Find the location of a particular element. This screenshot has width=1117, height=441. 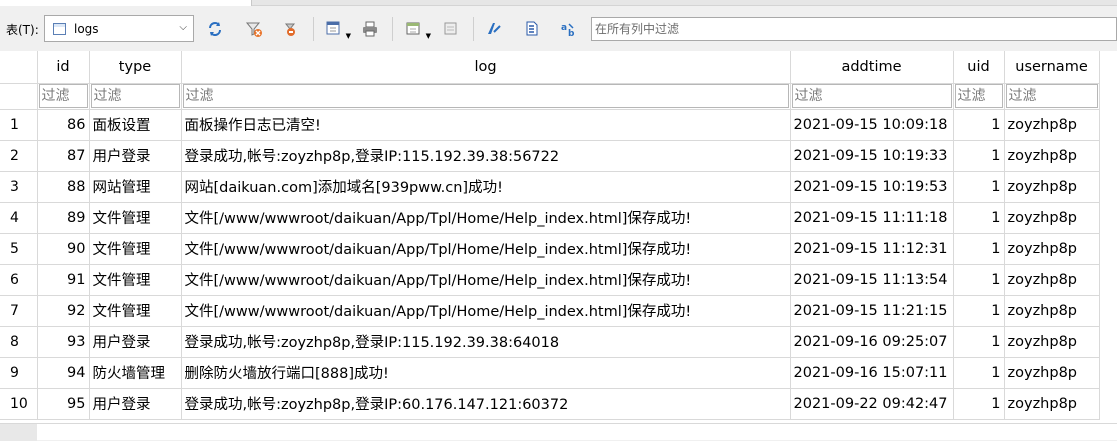

clear-filter-icon is located at coordinates (254, 29).